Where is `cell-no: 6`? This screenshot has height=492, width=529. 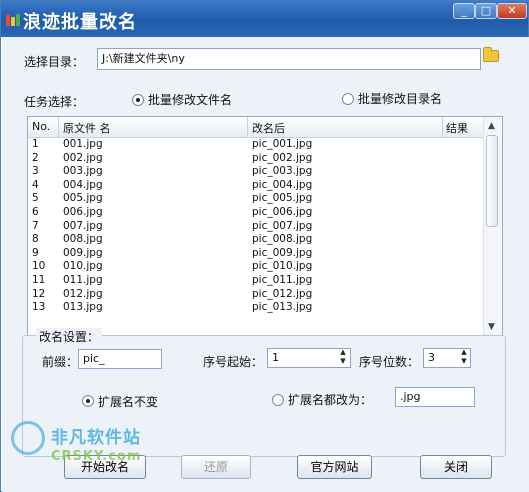
cell-no: 6 is located at coordinates (35, 211).